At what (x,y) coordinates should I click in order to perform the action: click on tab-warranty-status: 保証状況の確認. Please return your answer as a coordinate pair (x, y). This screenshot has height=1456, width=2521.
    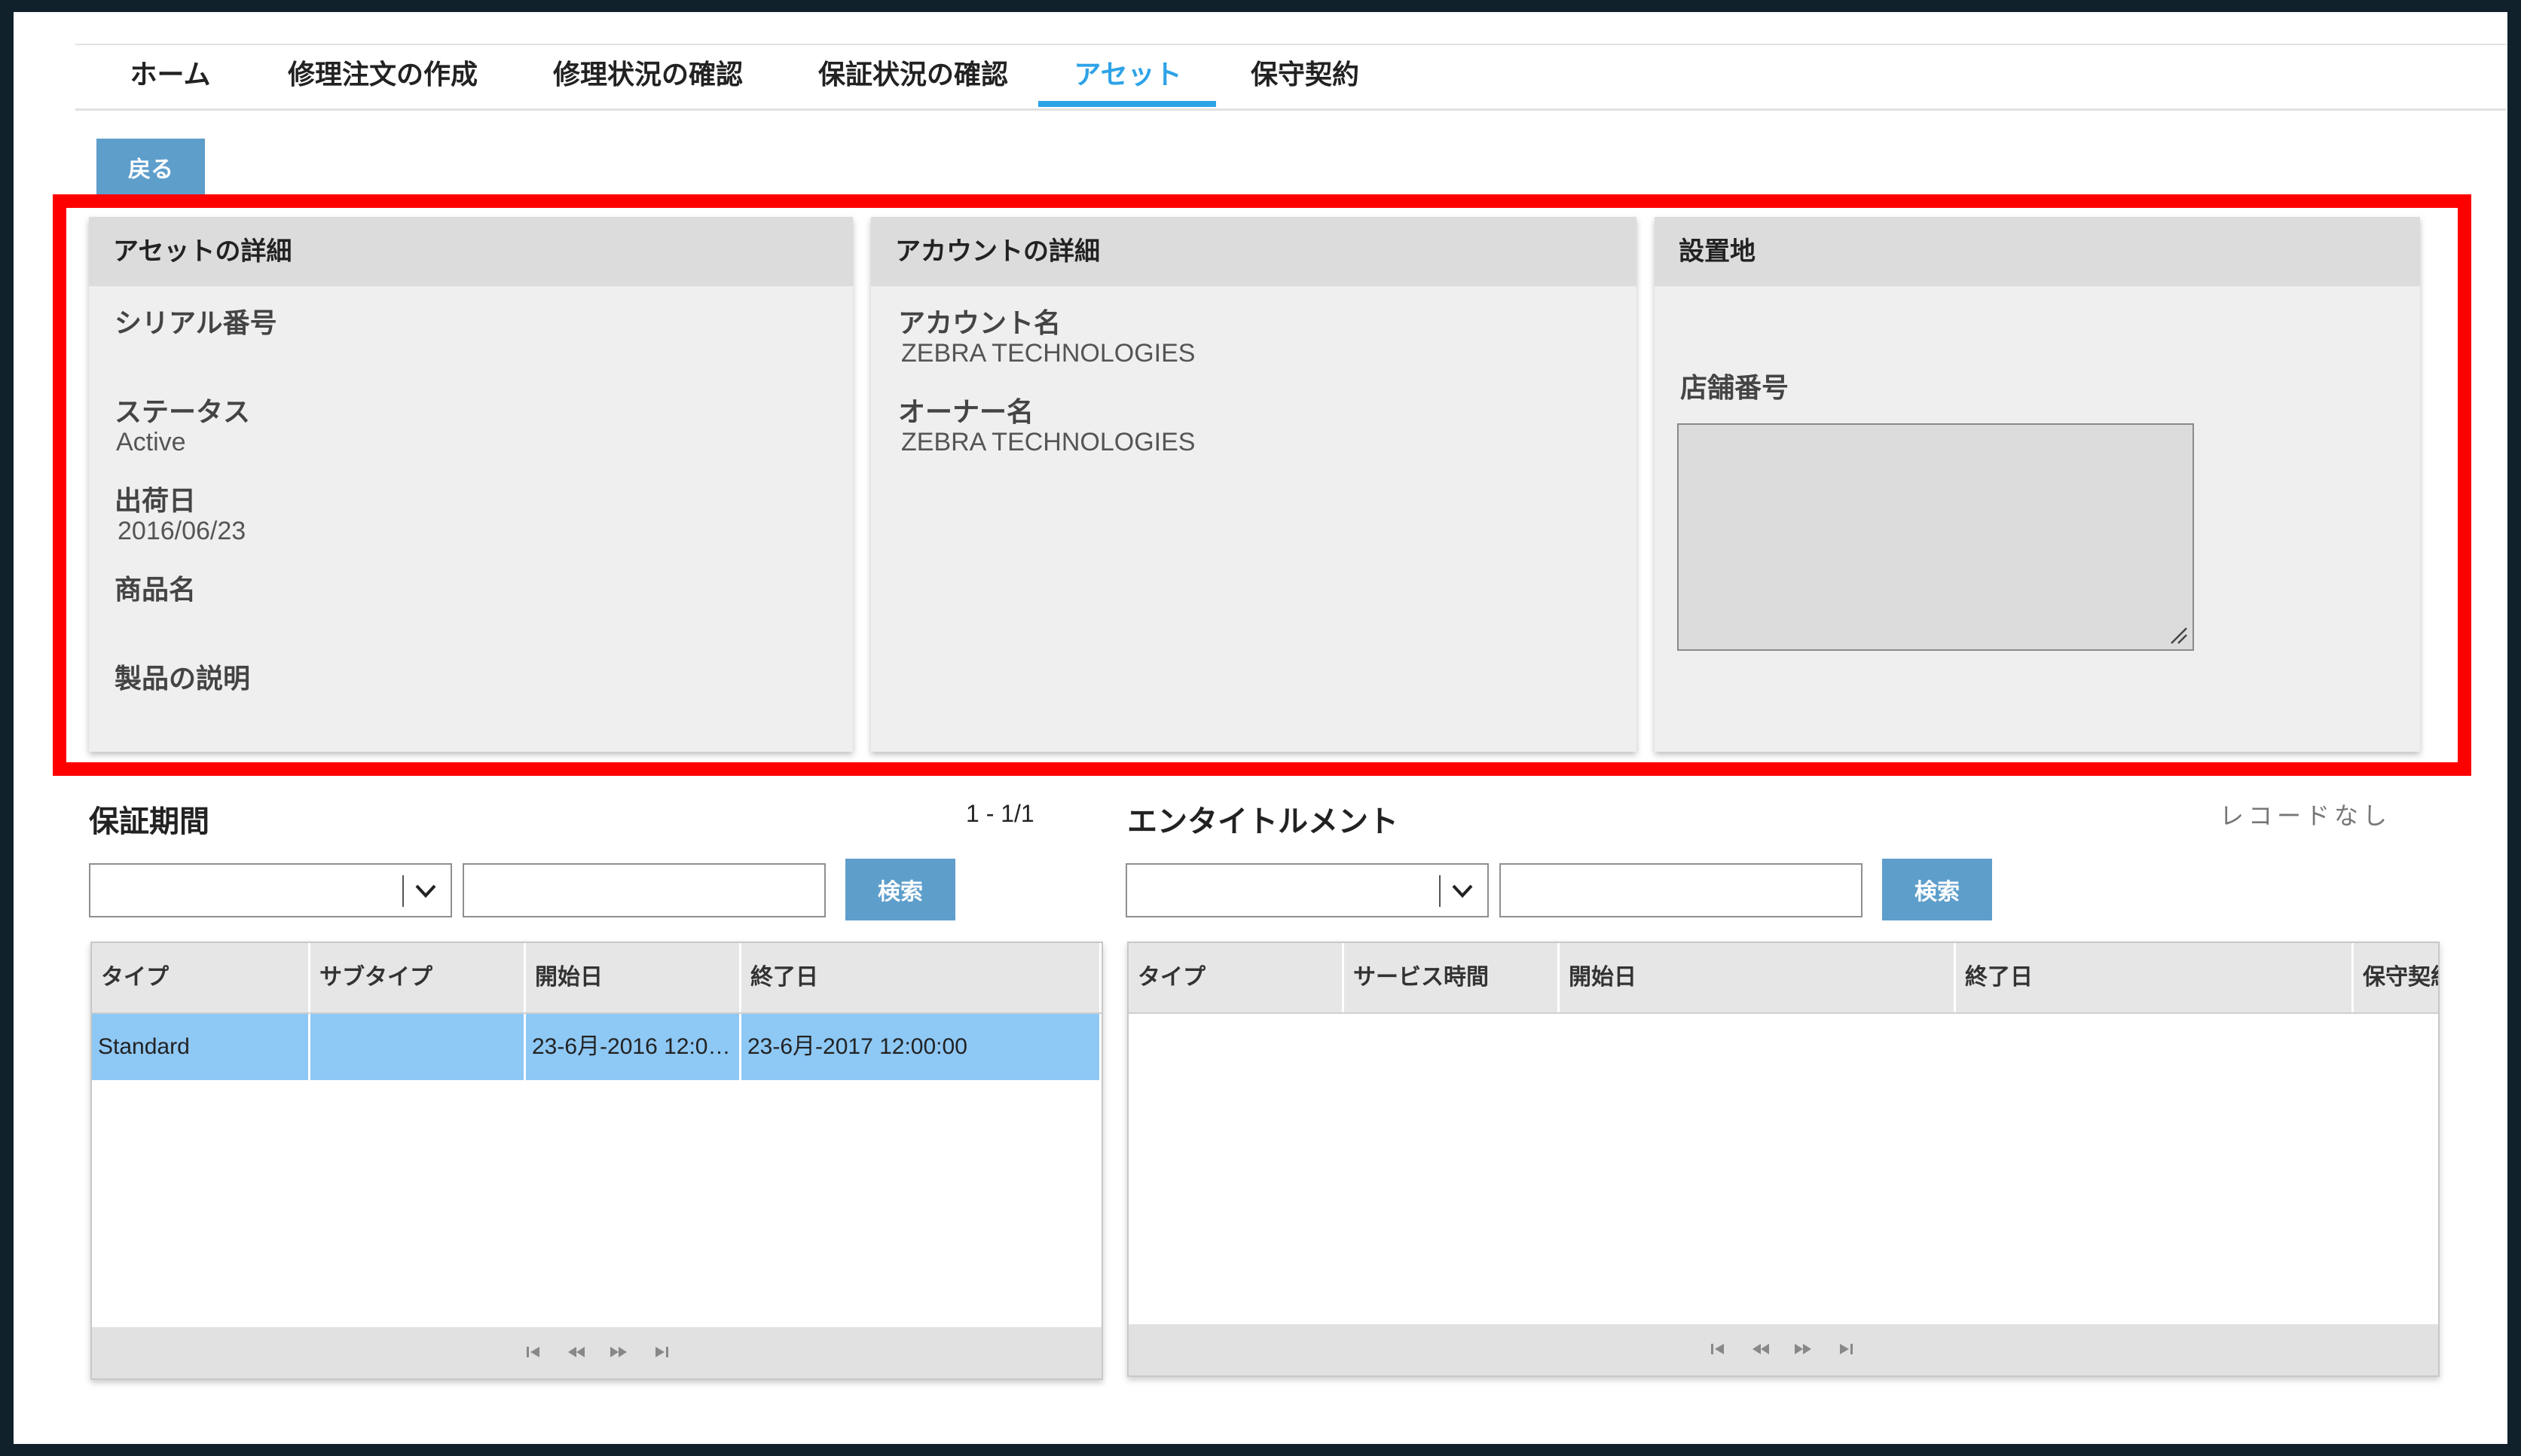
    Looking at the image, I should click on (913, 75).